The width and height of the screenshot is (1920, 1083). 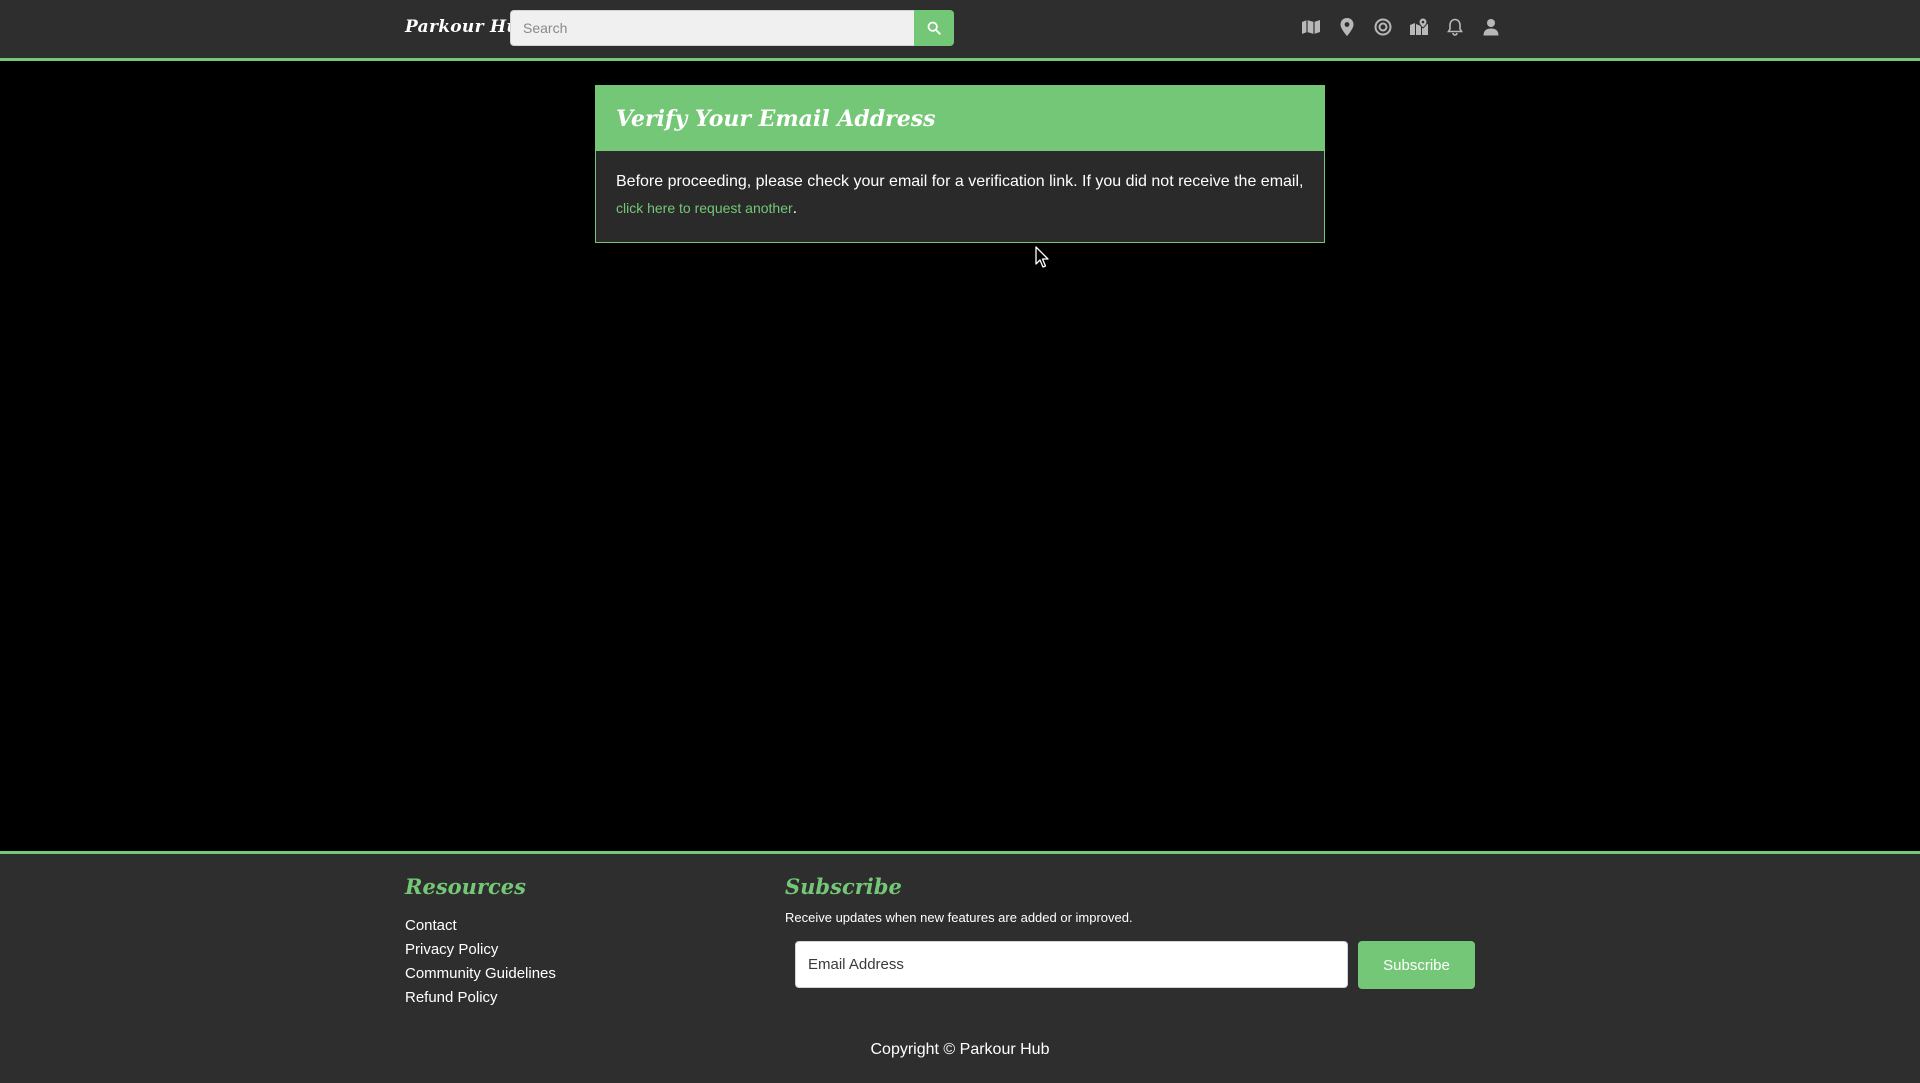 I want to click on map-location-icon, so click(x=1419, y=27).